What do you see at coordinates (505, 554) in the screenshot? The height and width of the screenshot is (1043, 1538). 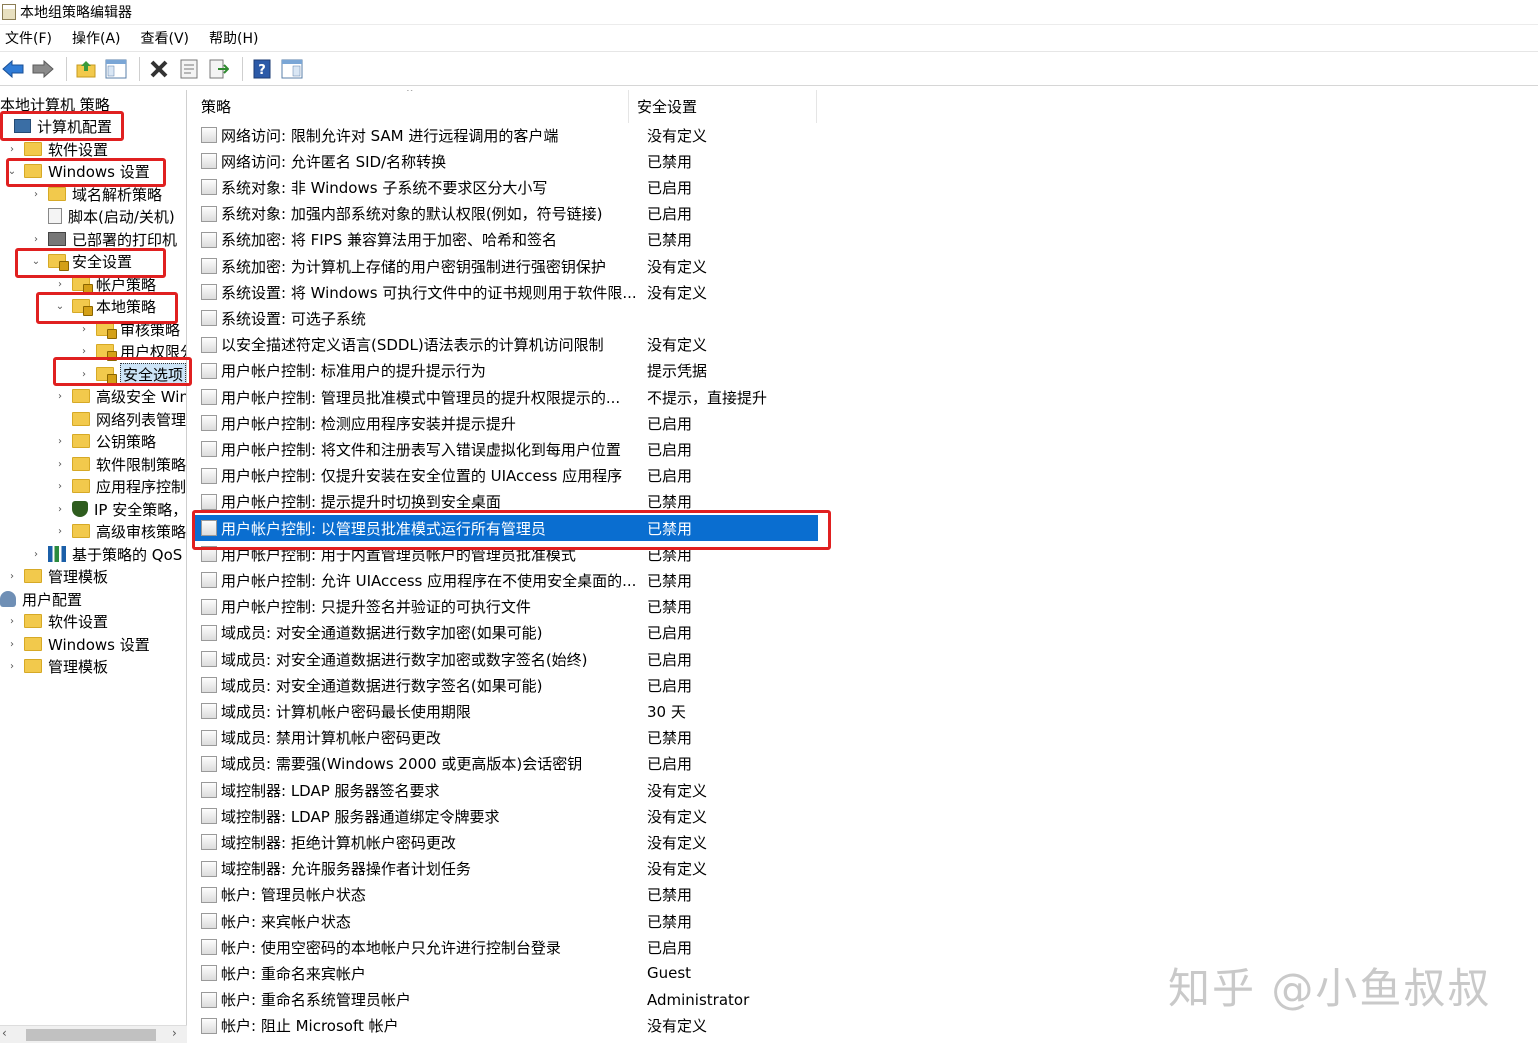 I see `policy-row: 用户帐户控制: 用于内置管理员帐户的管理员批准模式 已禁用` at bounding box center [505, 554].